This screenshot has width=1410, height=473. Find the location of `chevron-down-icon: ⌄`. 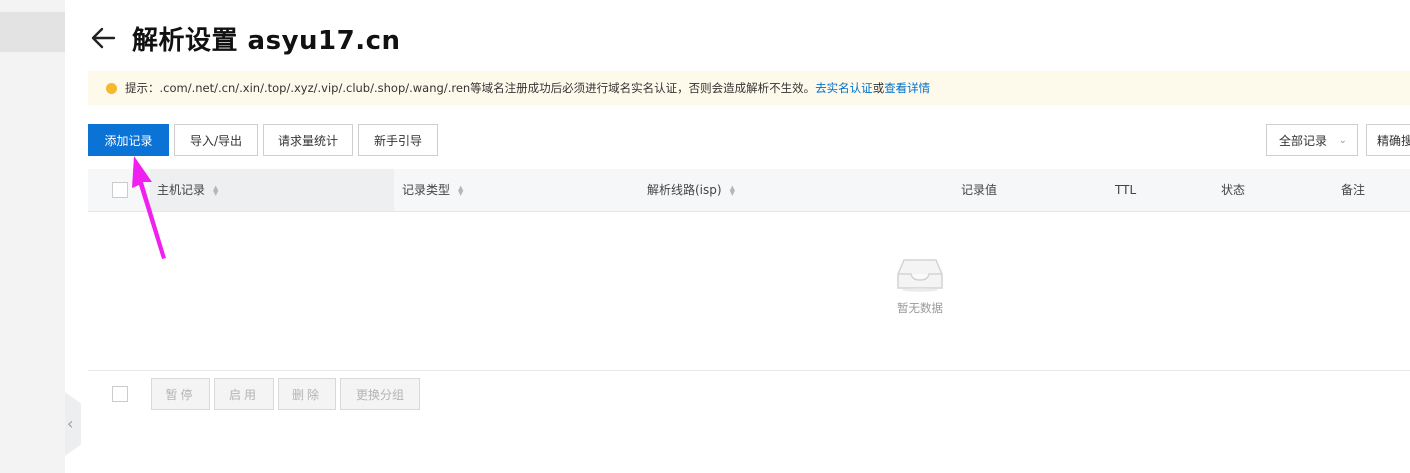

chevron-down-icon: ⌄ is located at coordinates (1342, 140).